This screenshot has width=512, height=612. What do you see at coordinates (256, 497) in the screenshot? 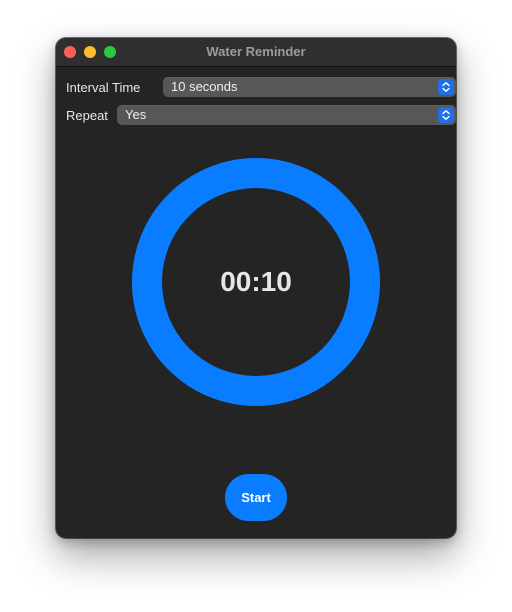
I see `start-button: Start` at bounding box center [256, 497].